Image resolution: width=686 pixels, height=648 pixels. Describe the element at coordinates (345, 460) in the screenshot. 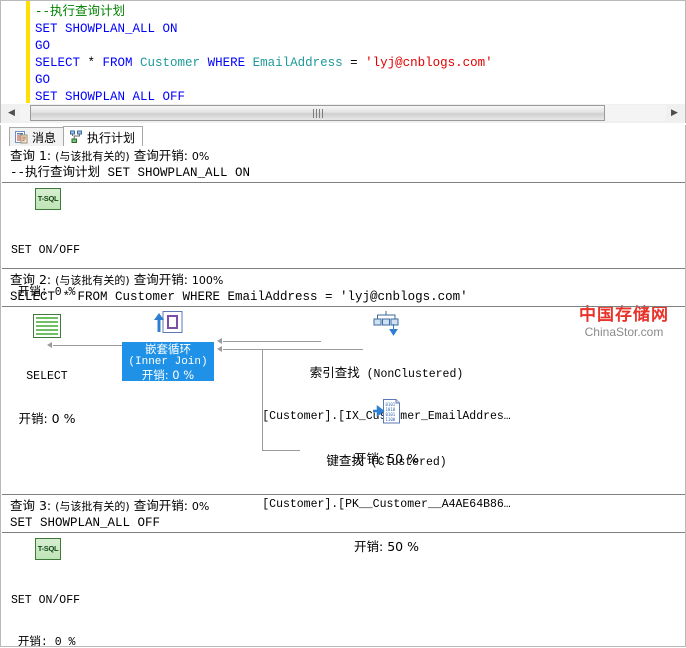

I see `plan-node-key-lookup-name: 键查找` at that location.